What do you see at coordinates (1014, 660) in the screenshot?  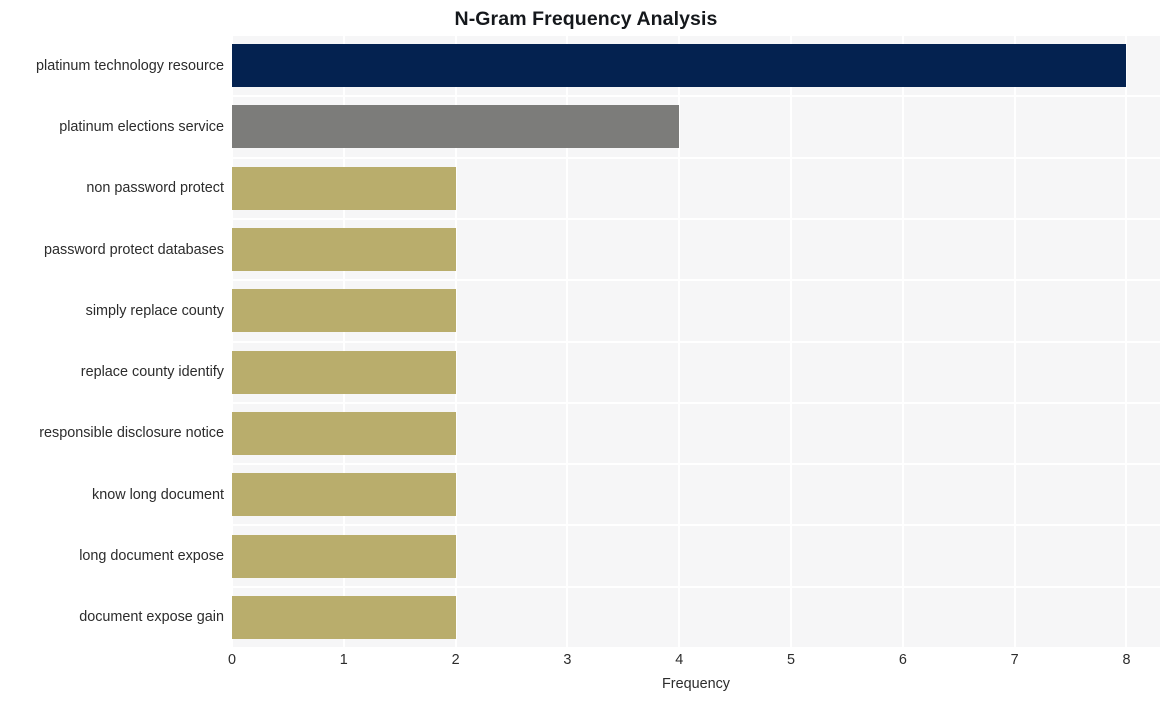 I see `x-axis-tick: 7` at bounding box center [1014, 660].